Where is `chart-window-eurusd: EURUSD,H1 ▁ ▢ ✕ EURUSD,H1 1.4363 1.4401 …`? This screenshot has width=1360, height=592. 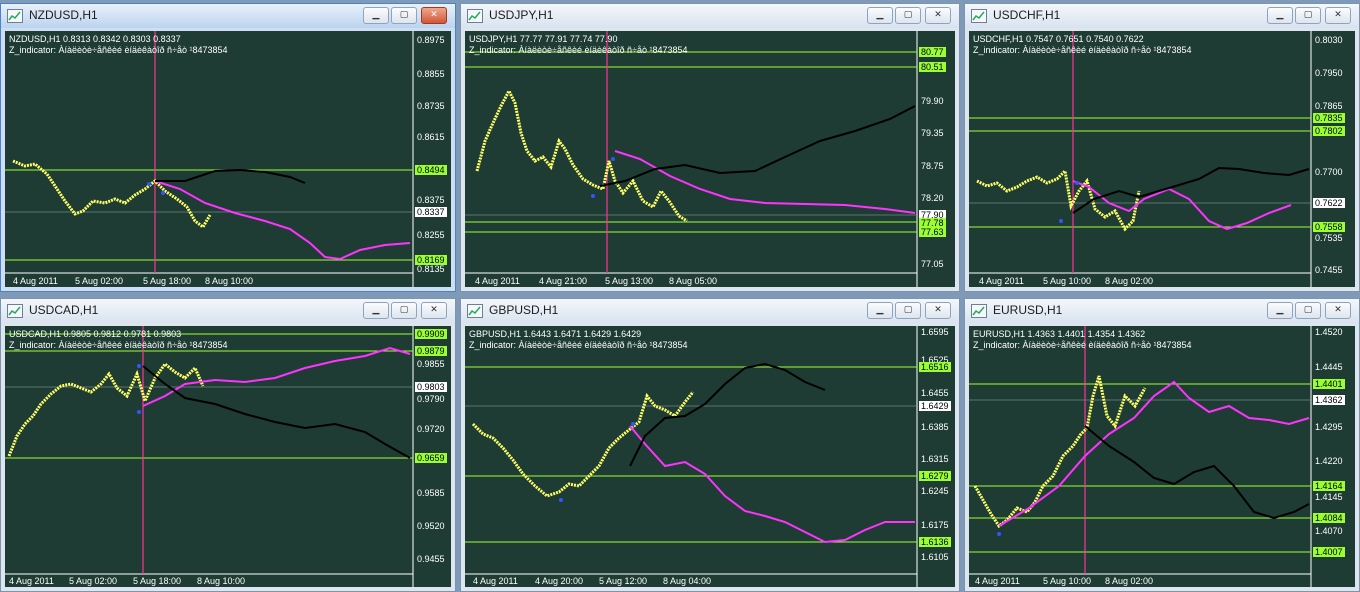
chart-window-eurusd: EURUSD,H1 ▁ ▢ ✕ EURUSD,H1 1.4363 1.4401 … is located at coordinates (1162, 445).